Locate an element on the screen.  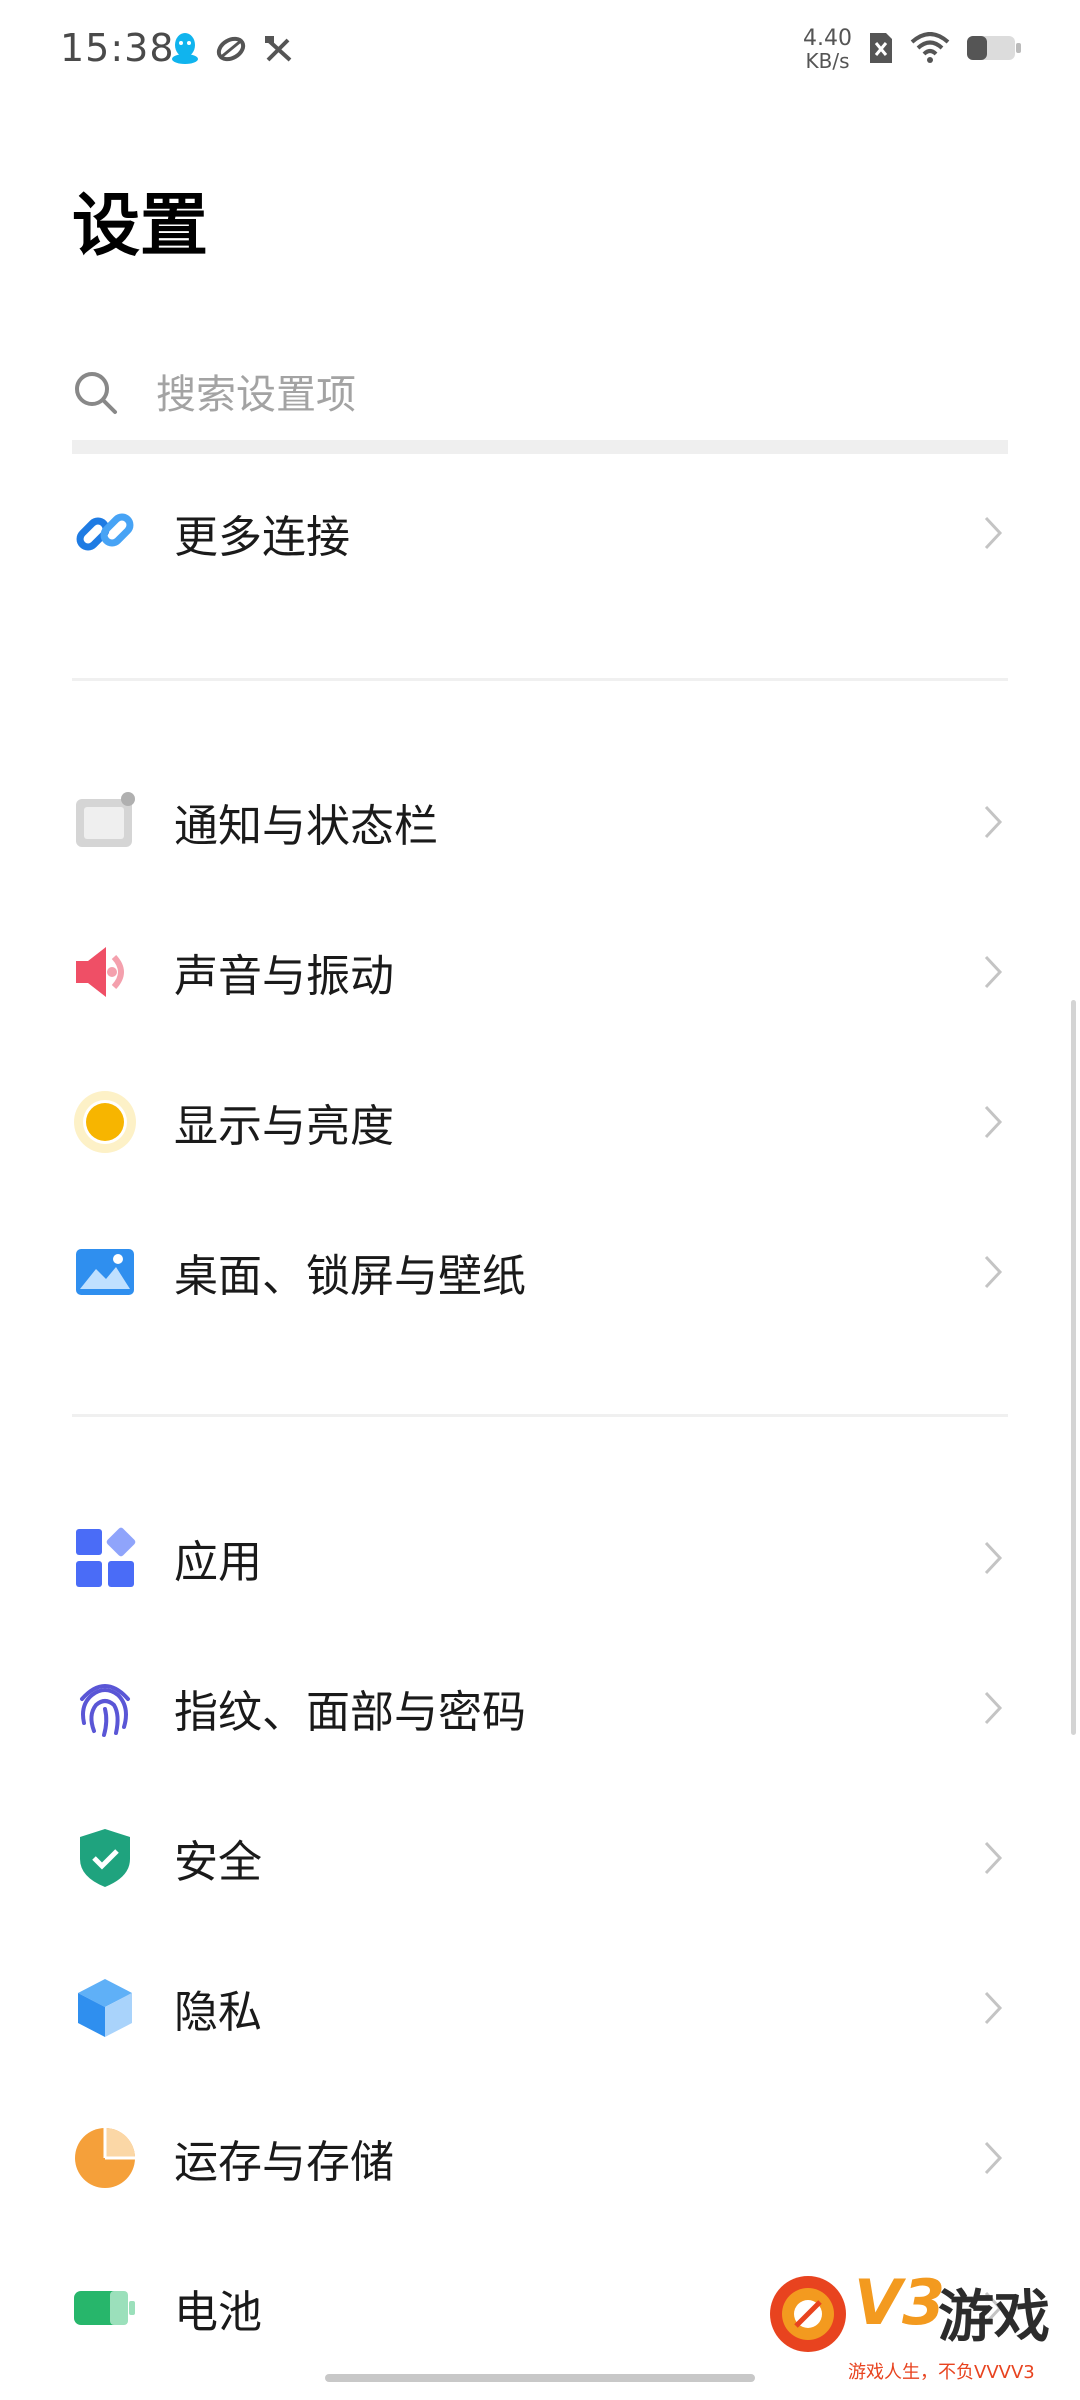
settings-item-label: 运存与存储 is located at coordinates (284, 2162).